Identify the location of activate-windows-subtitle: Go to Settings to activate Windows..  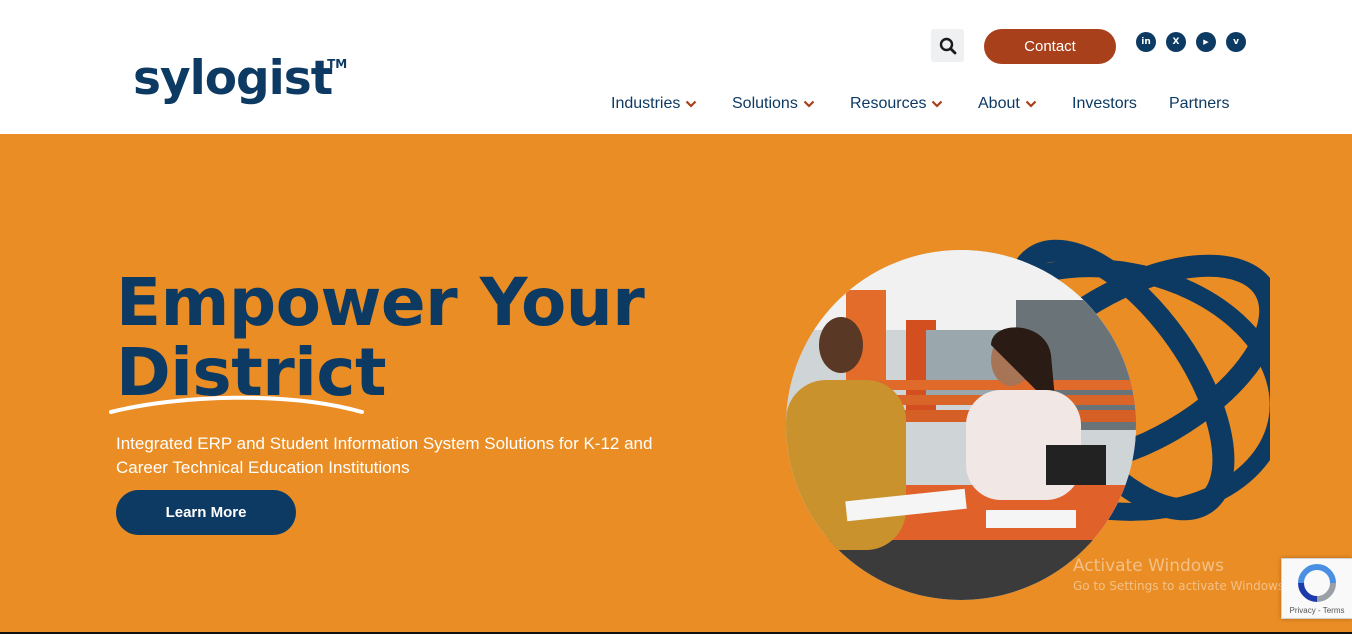
(1180, 586).